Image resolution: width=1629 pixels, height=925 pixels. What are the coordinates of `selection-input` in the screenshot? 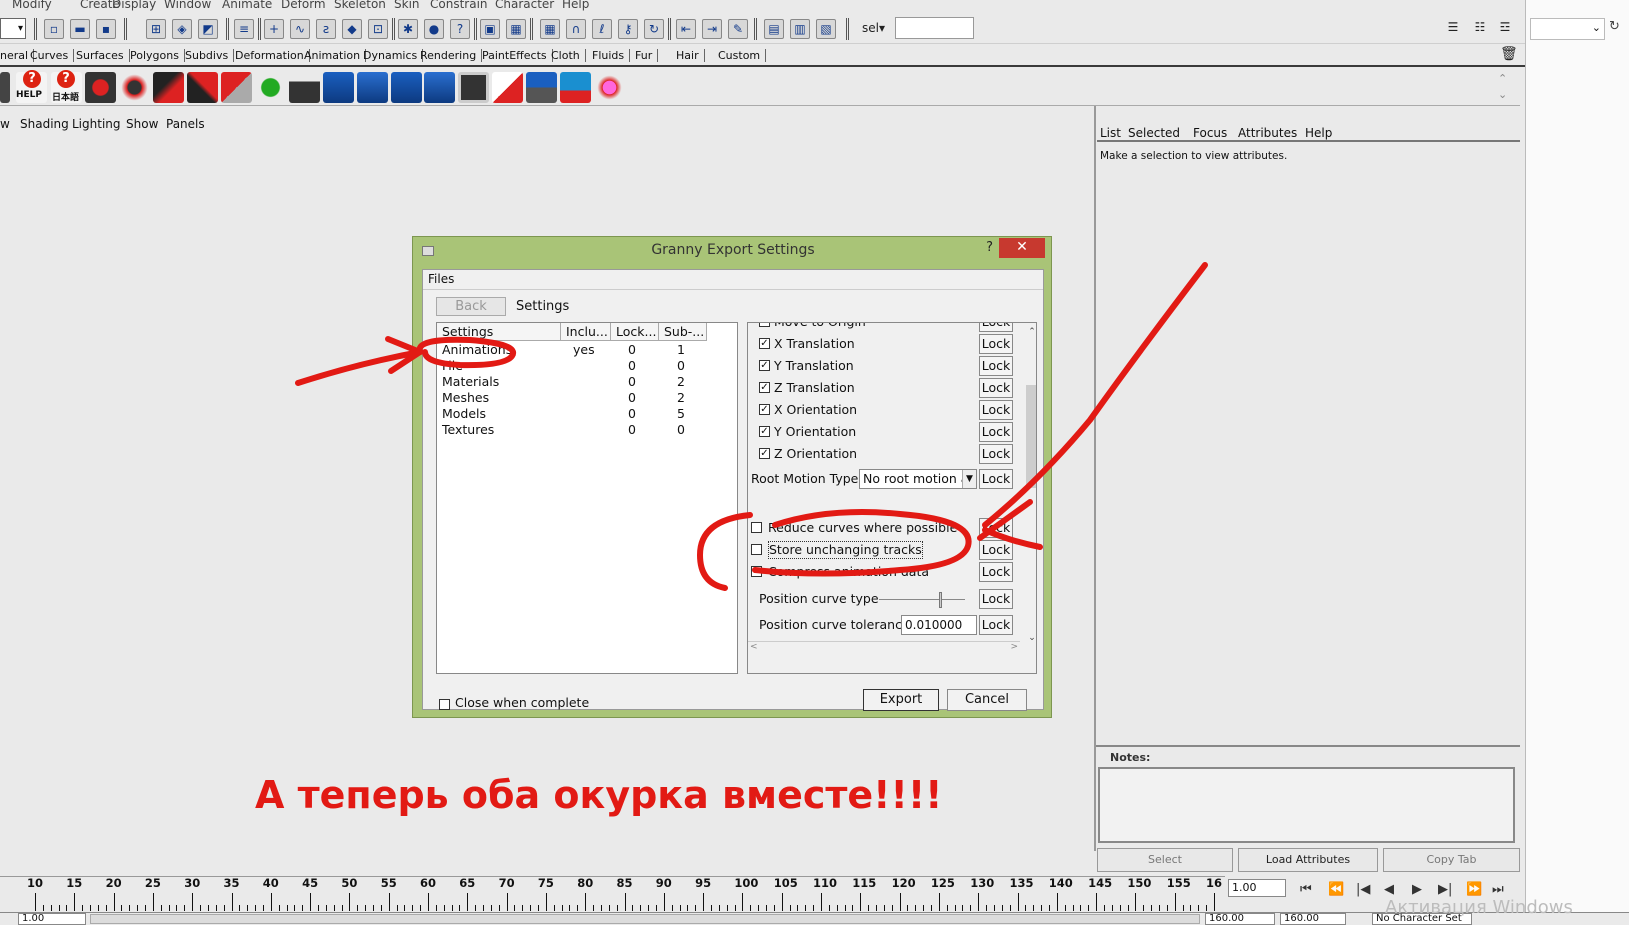 It's located at (934, 28).